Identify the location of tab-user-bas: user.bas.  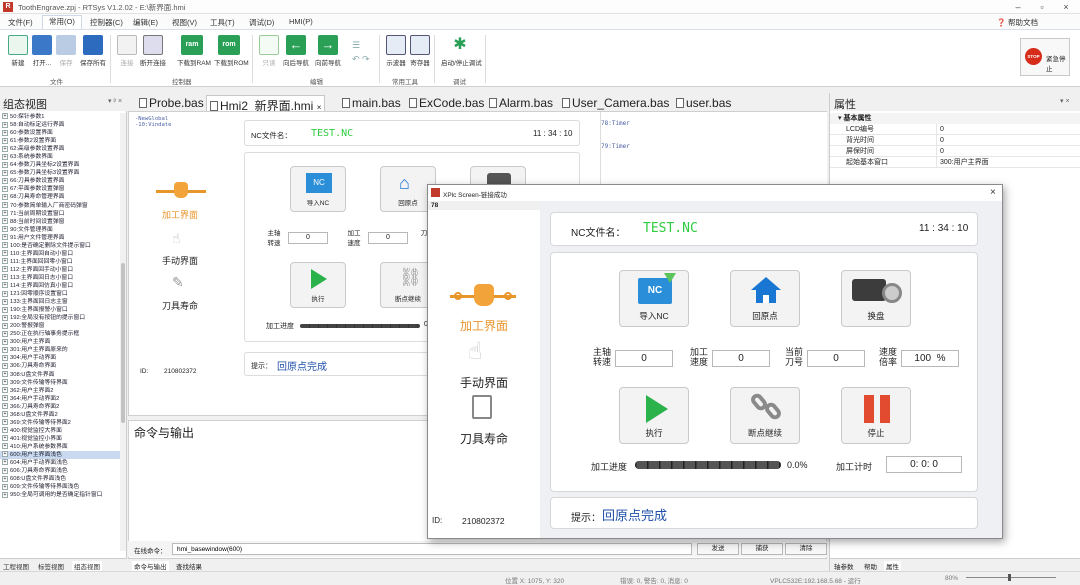
(703, 103).